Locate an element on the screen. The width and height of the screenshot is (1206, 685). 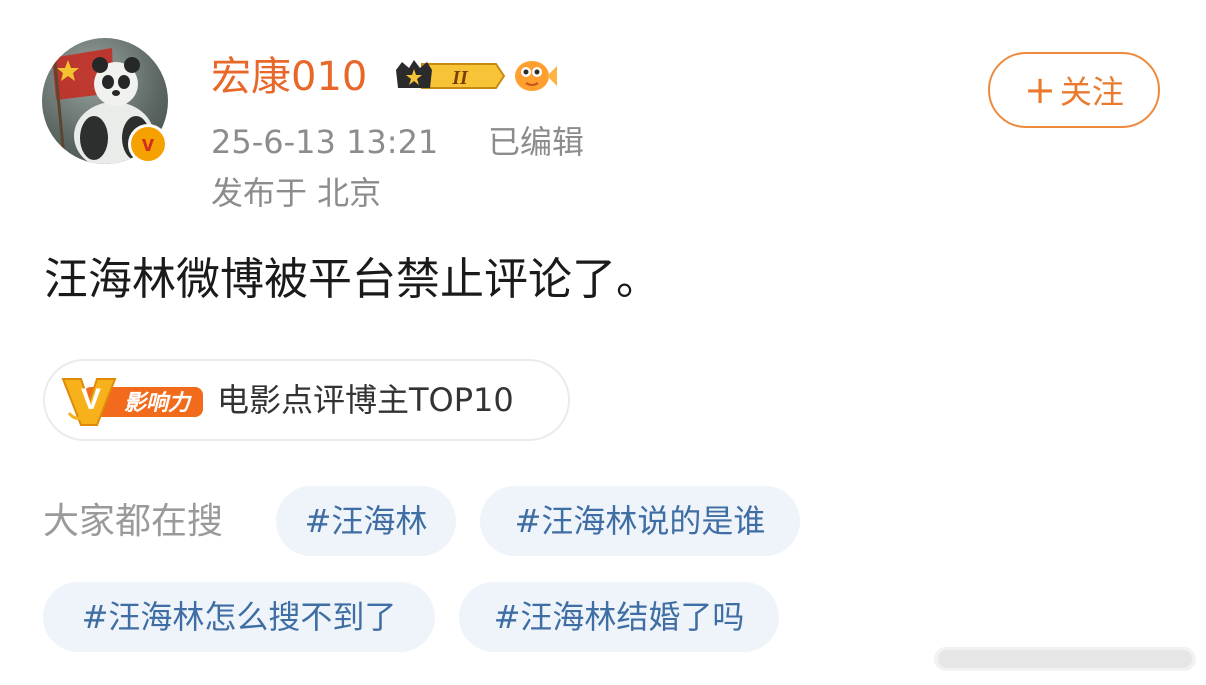
influence-badge-letter: V is located at coordinates (91, 399).